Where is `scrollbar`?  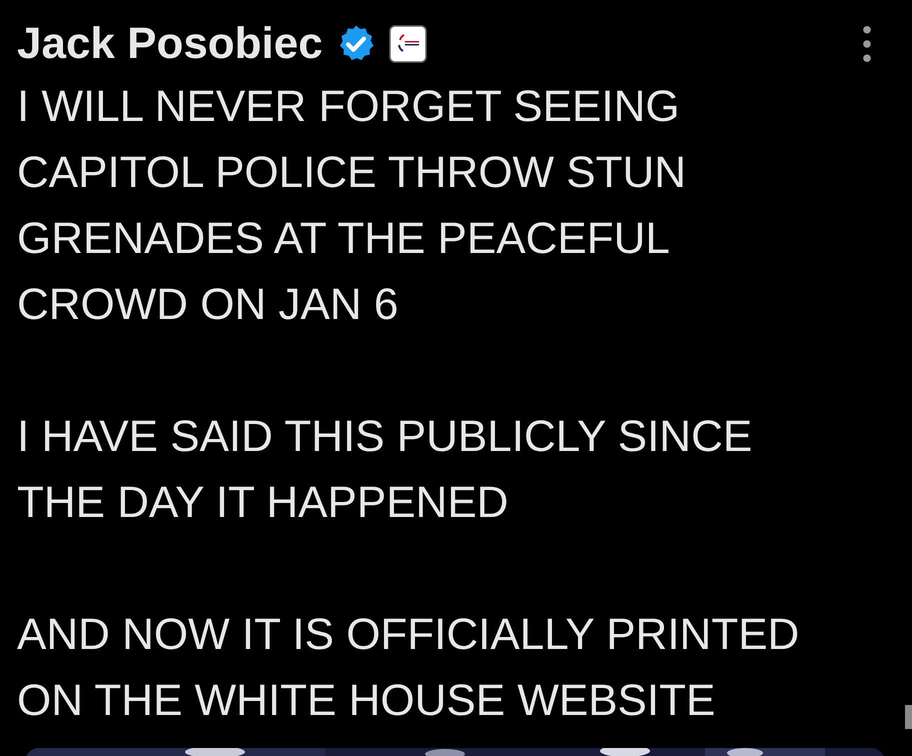
scrollbar is located at coordinates (908, 717).